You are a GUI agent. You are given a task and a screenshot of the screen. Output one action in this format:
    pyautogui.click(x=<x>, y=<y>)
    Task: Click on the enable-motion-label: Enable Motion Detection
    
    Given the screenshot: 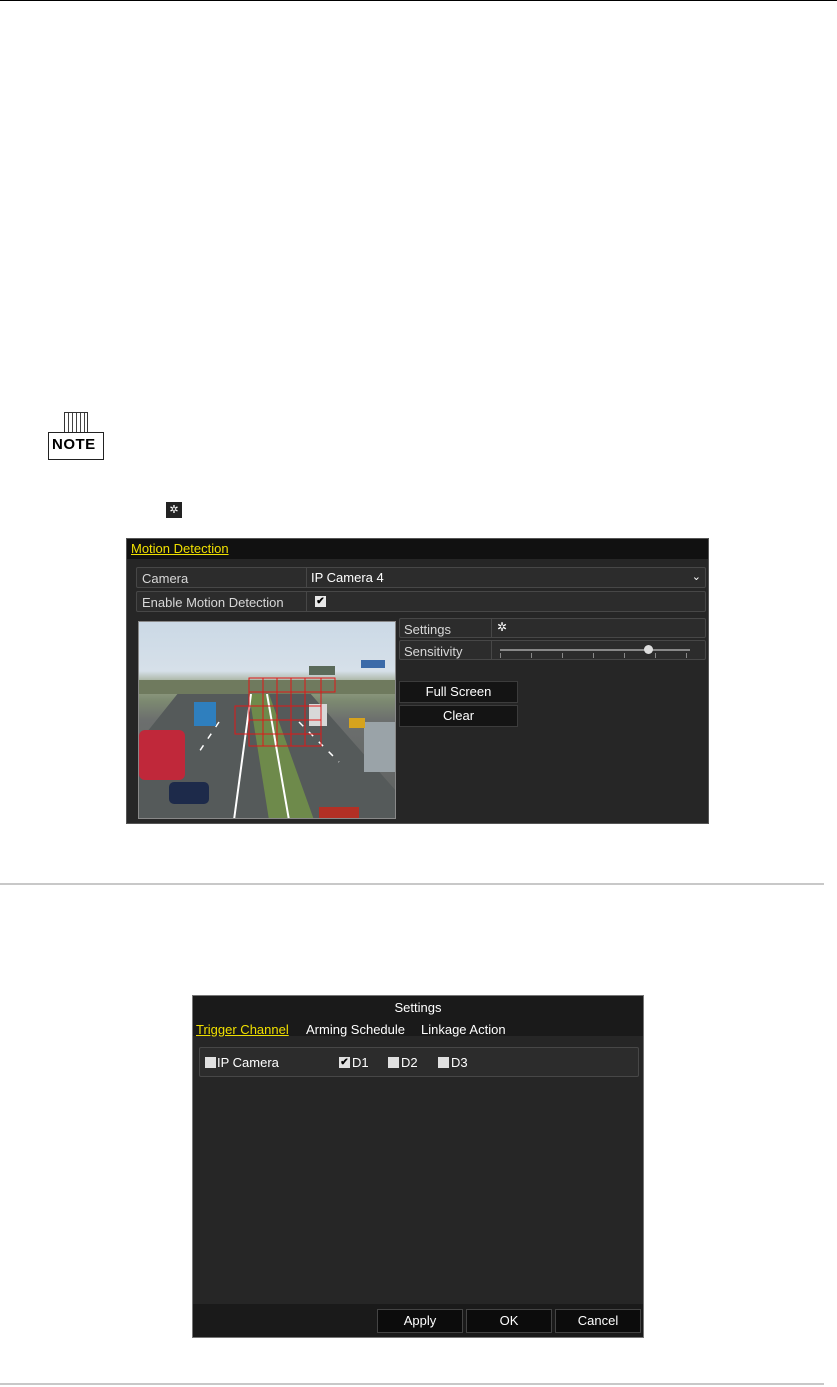 What is the action you would take?
    pyautogui.click(x=213, y=602)
    